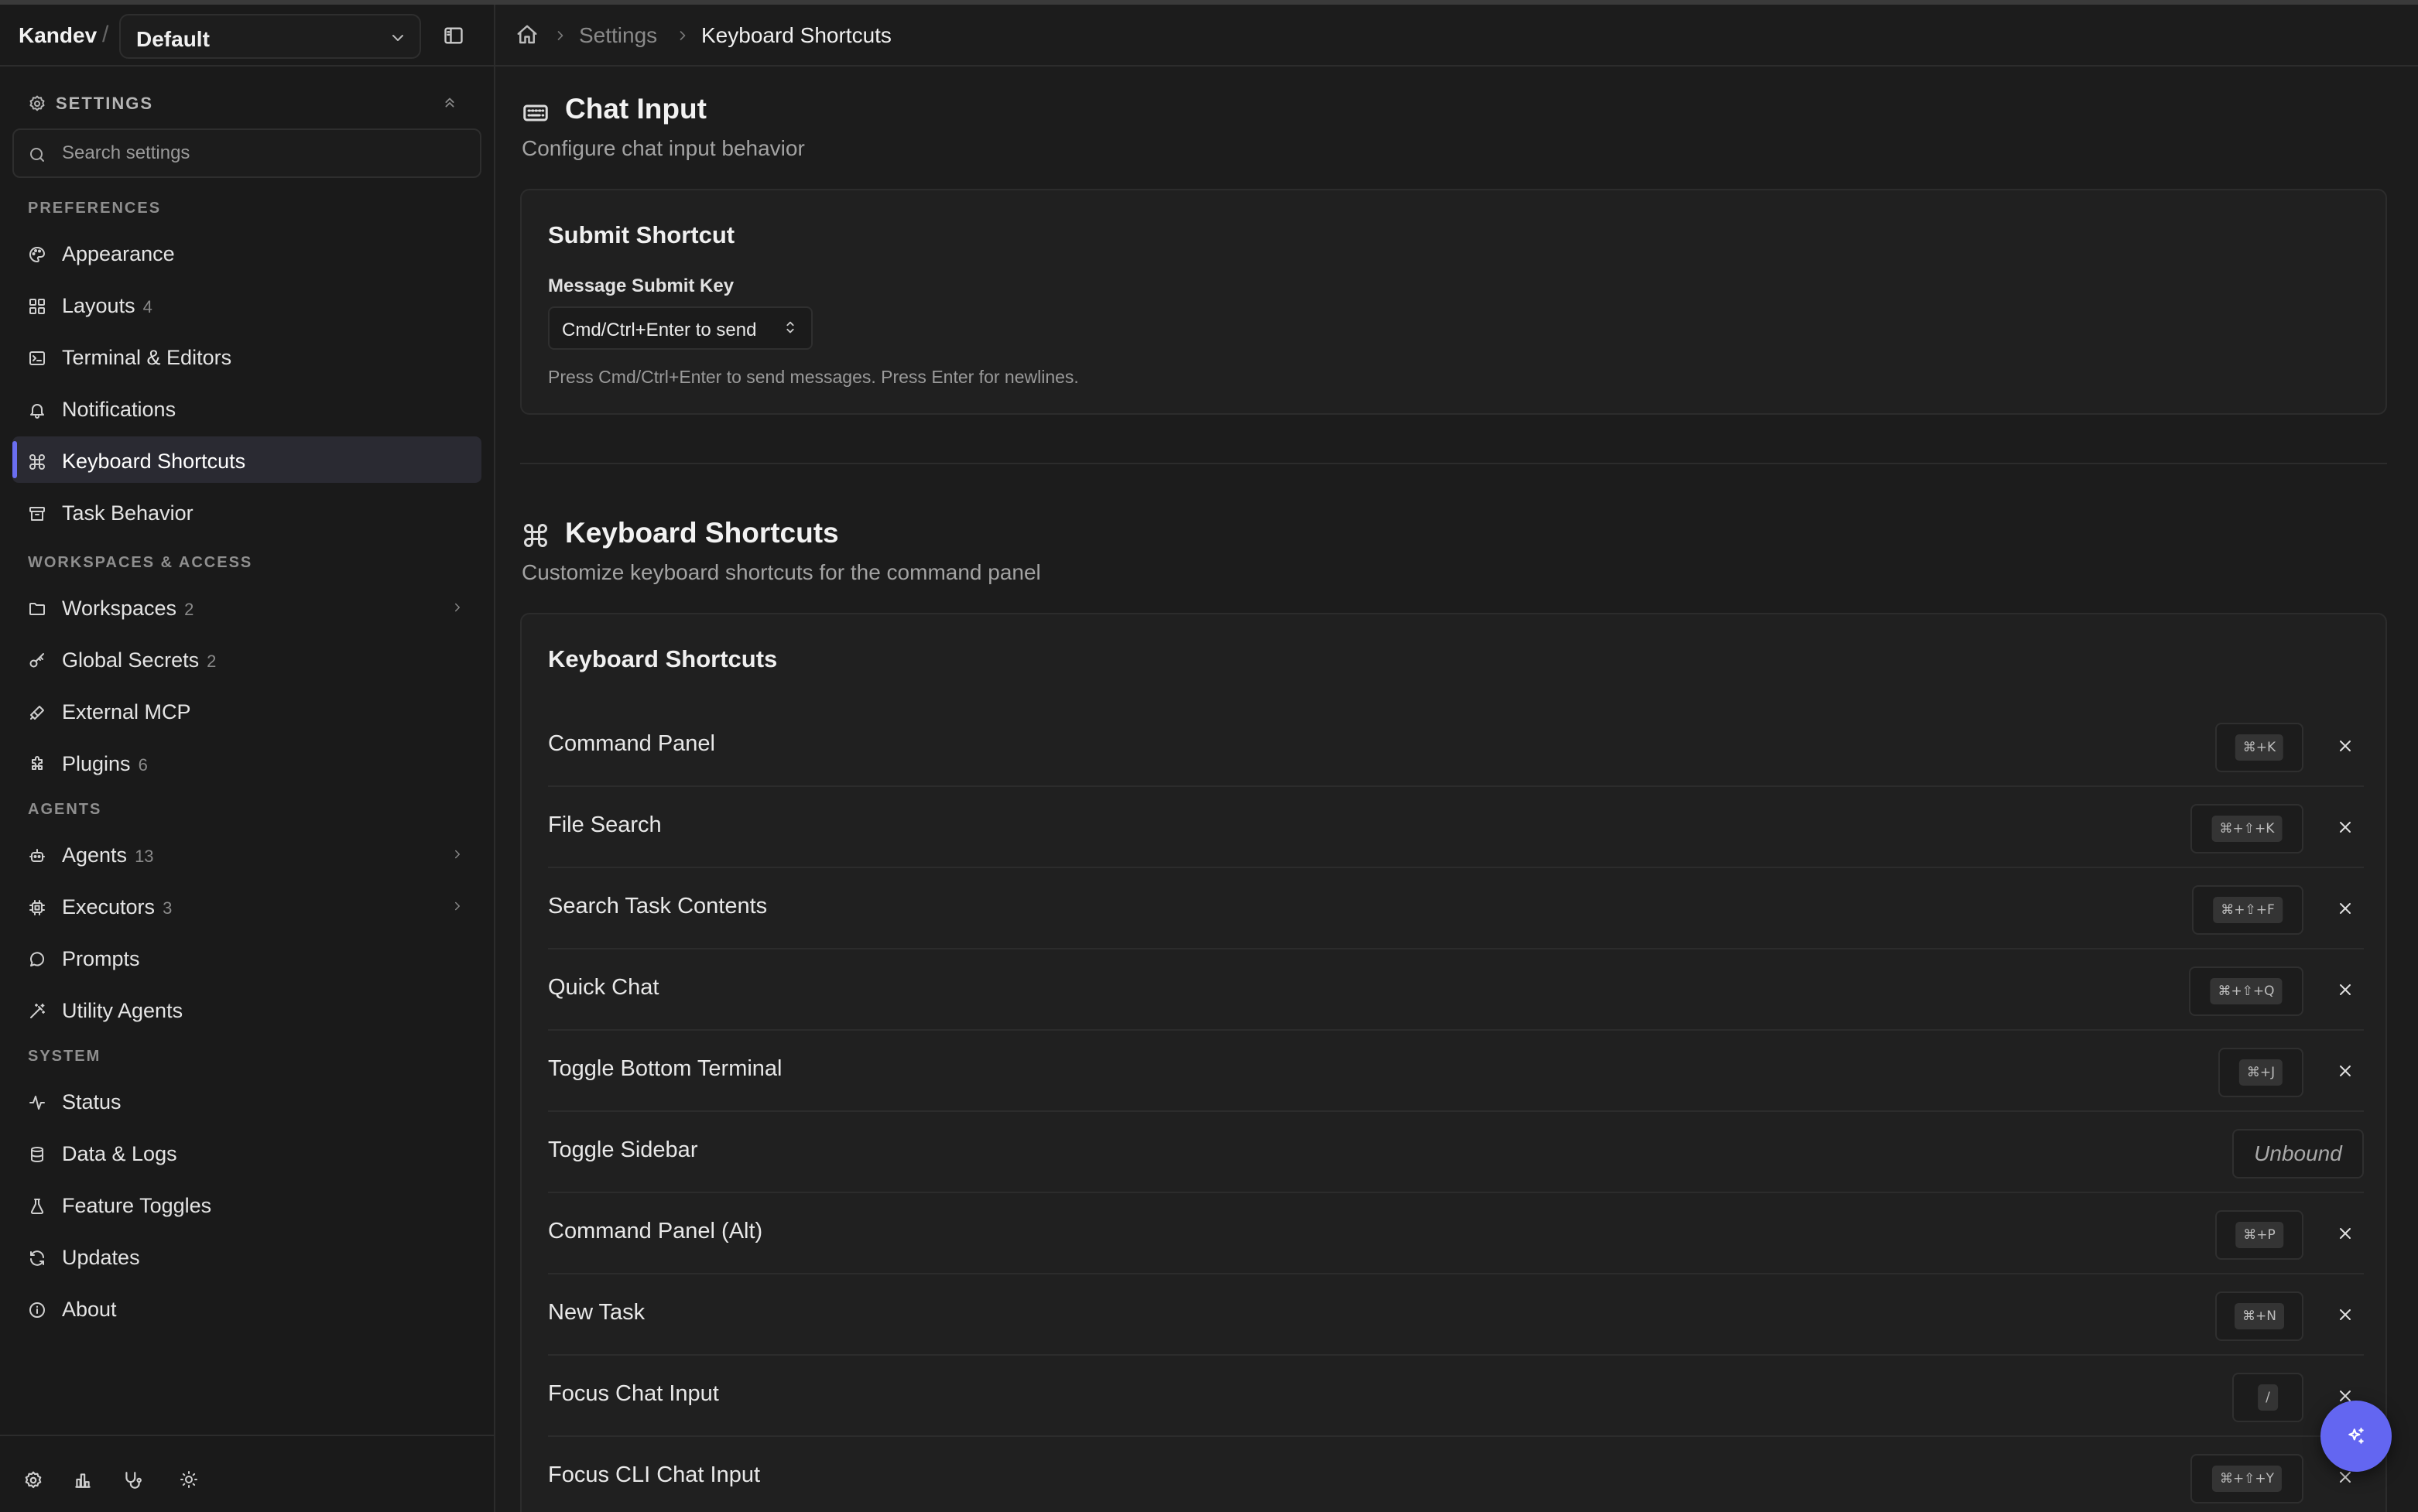 The width and height of the screenshot is (2418, 1512). I want to click on shortcut-key-button: ⌘+K, so click(2259, 747).